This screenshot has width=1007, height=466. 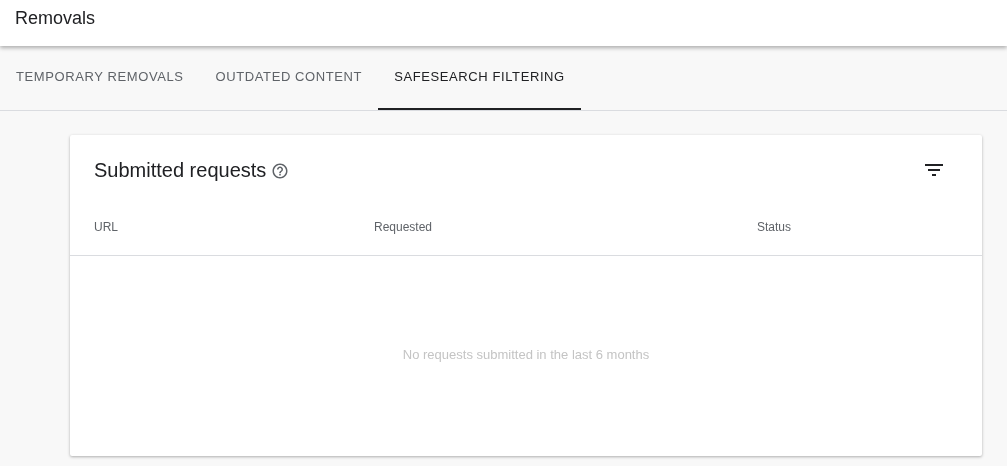 What do you see at coordinates (289, 78) in the screenshot?
I see `tab: OUTDATED CONTENT` at bounding box center [289, 78].